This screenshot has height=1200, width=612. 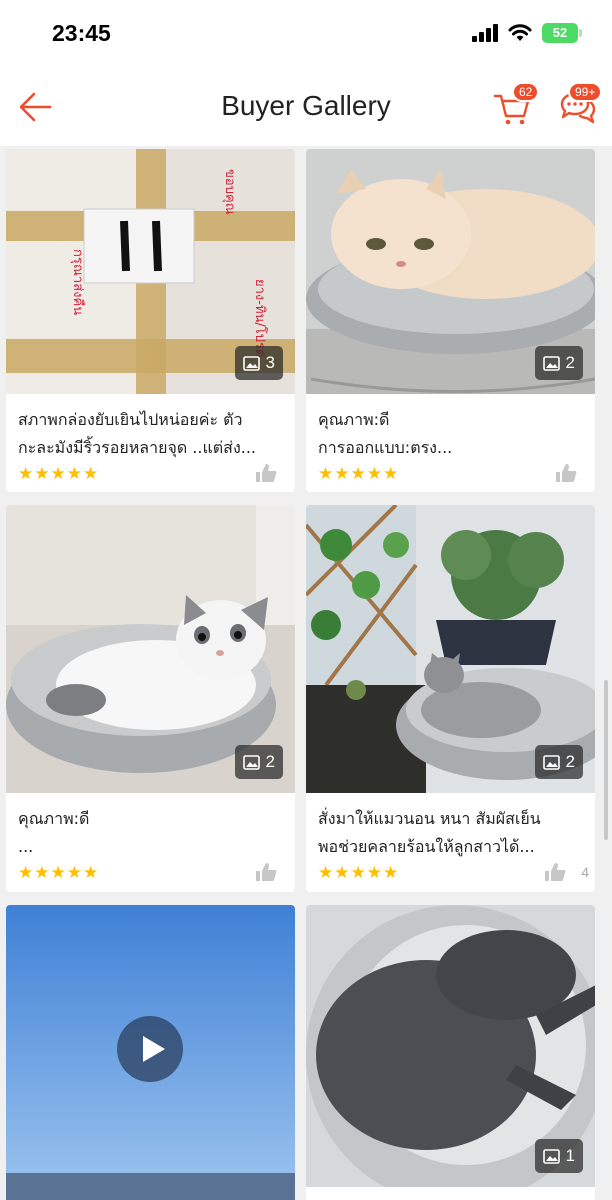 What do you see at coordinates (306, 34) in the screenshot?
I see `status-bar: 23:45 52` at bounding box center [306, 34].